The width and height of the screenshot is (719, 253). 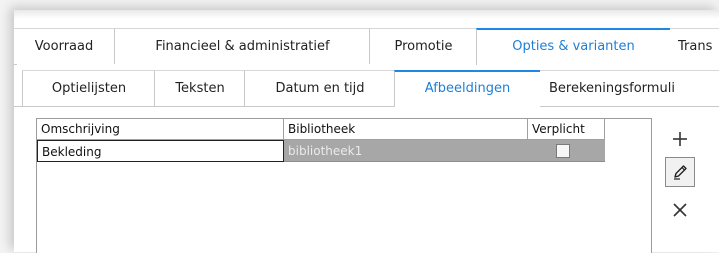 I want to click on tab-optielijsten: Optielijsten, so click(x=88, y=88).